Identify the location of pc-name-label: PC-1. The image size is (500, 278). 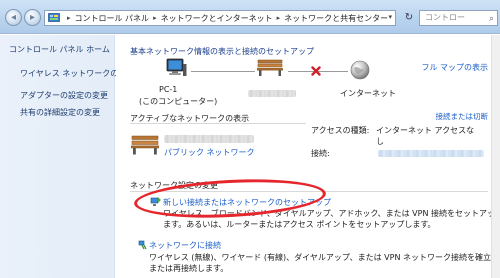
(168, 89).